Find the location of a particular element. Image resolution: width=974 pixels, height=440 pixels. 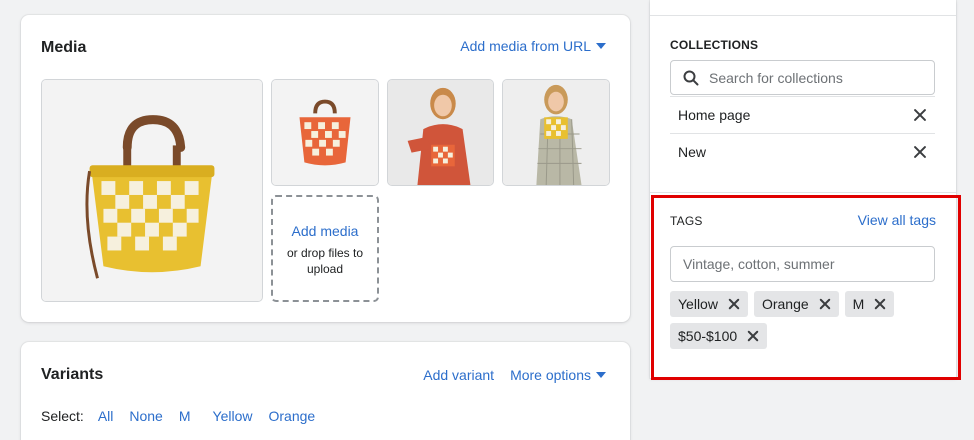

collections-search-input: Search for collections is located at coordinates (802, 77).